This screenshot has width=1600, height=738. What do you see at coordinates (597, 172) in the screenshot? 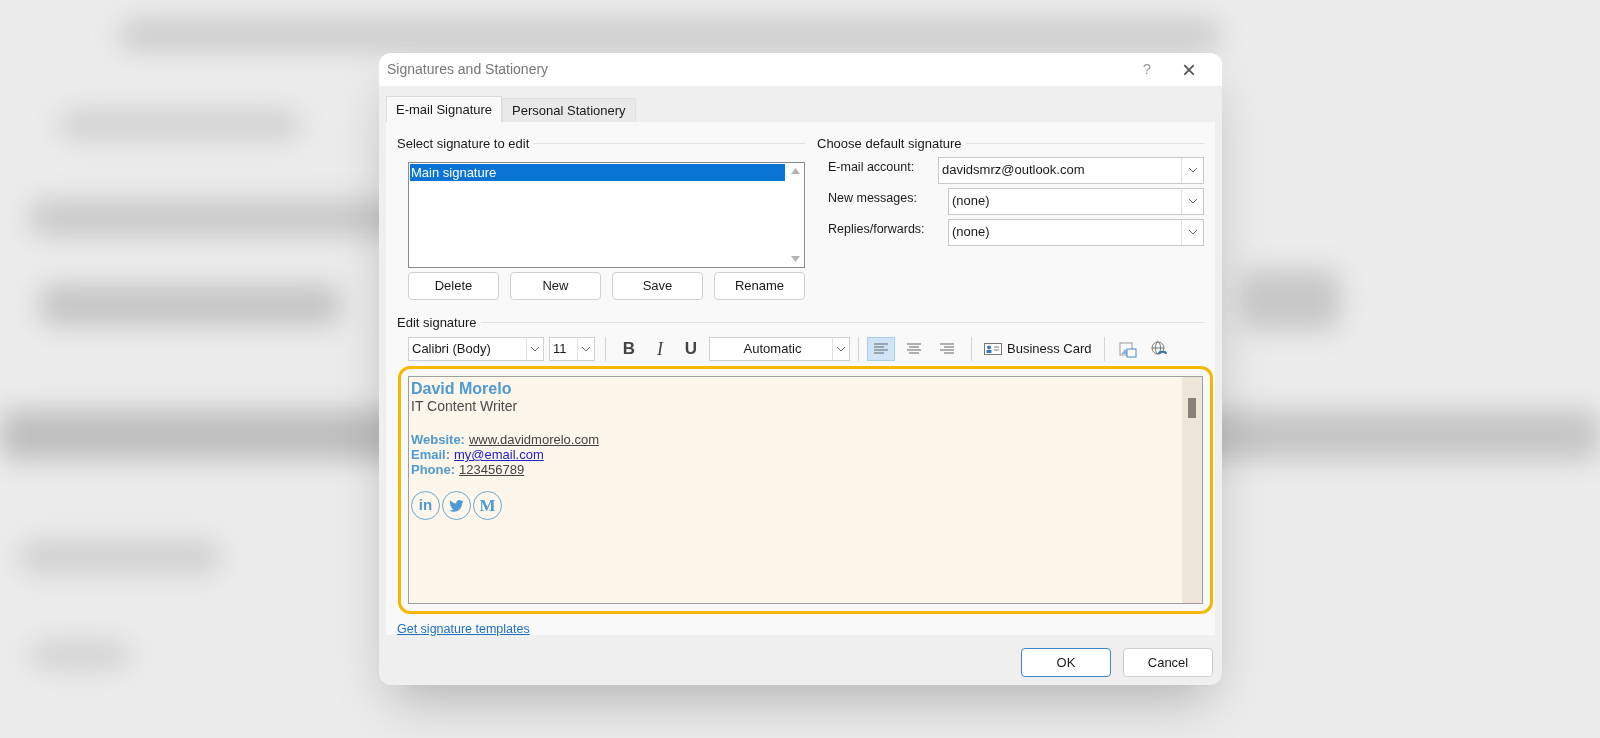
I see `list-item: Main signature` at bounding box center [597, 172].